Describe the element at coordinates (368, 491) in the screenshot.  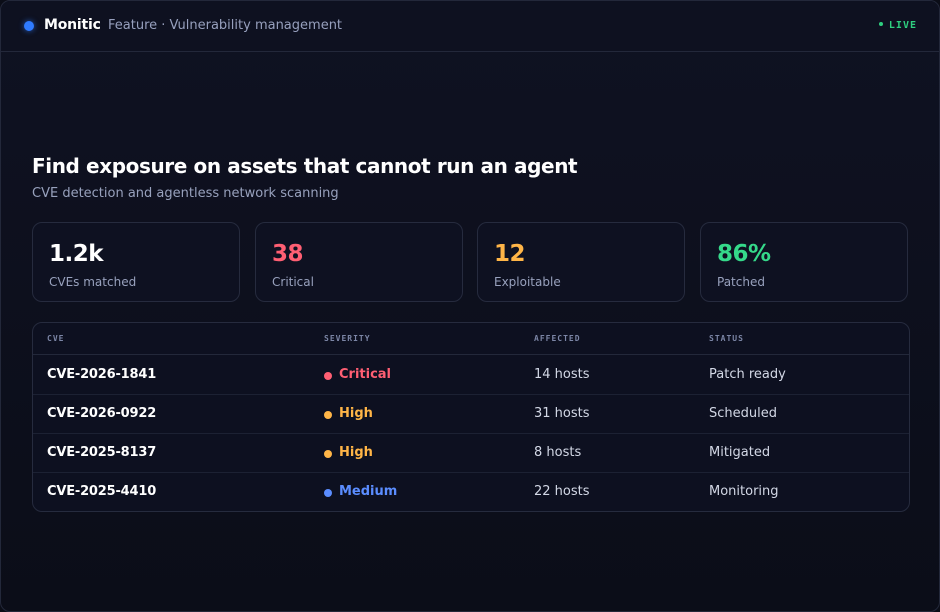
I see `severity-label: Medium` at that location.